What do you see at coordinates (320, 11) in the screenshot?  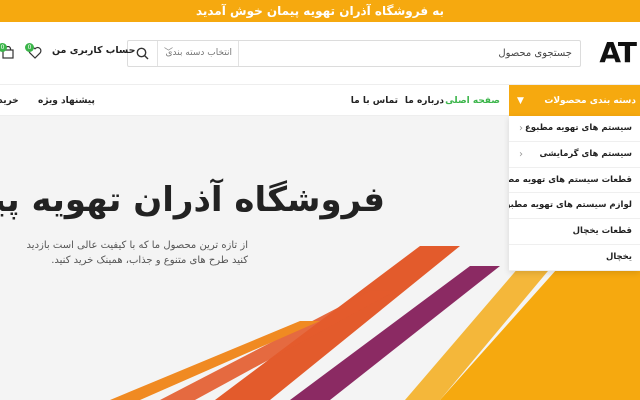 I see `welcome-banner: به فروشگاه آذران تهویه پیمان خوش آمدید` at bounding box center [320, 11].